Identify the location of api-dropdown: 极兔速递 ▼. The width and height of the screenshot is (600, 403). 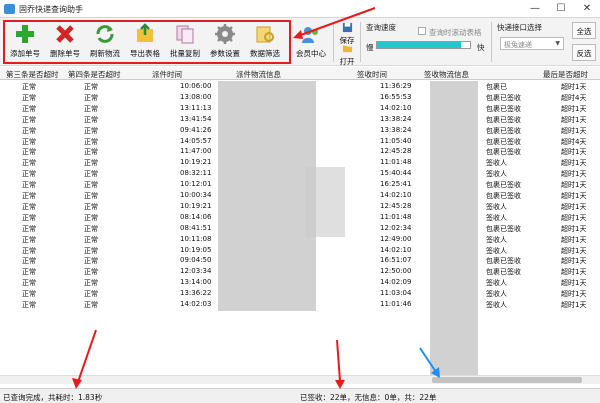
(532, 43).